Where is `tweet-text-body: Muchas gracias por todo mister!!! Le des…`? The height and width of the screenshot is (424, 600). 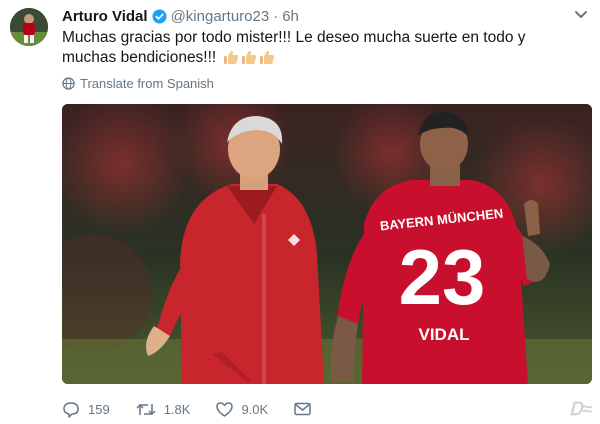 tweet-text-body: Muchas gracias por todo mister!!! Le des… is located at coordinates (294, 47).